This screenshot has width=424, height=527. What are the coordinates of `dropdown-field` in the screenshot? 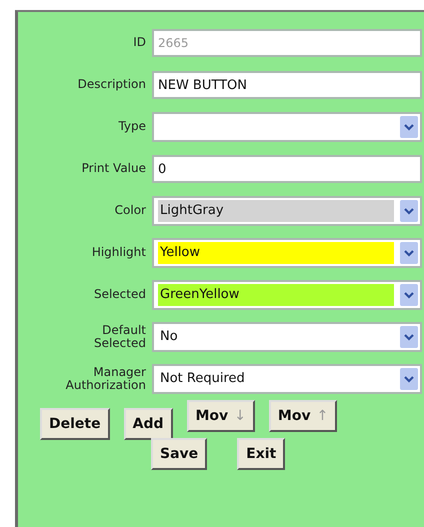 It's located at (287, 127).